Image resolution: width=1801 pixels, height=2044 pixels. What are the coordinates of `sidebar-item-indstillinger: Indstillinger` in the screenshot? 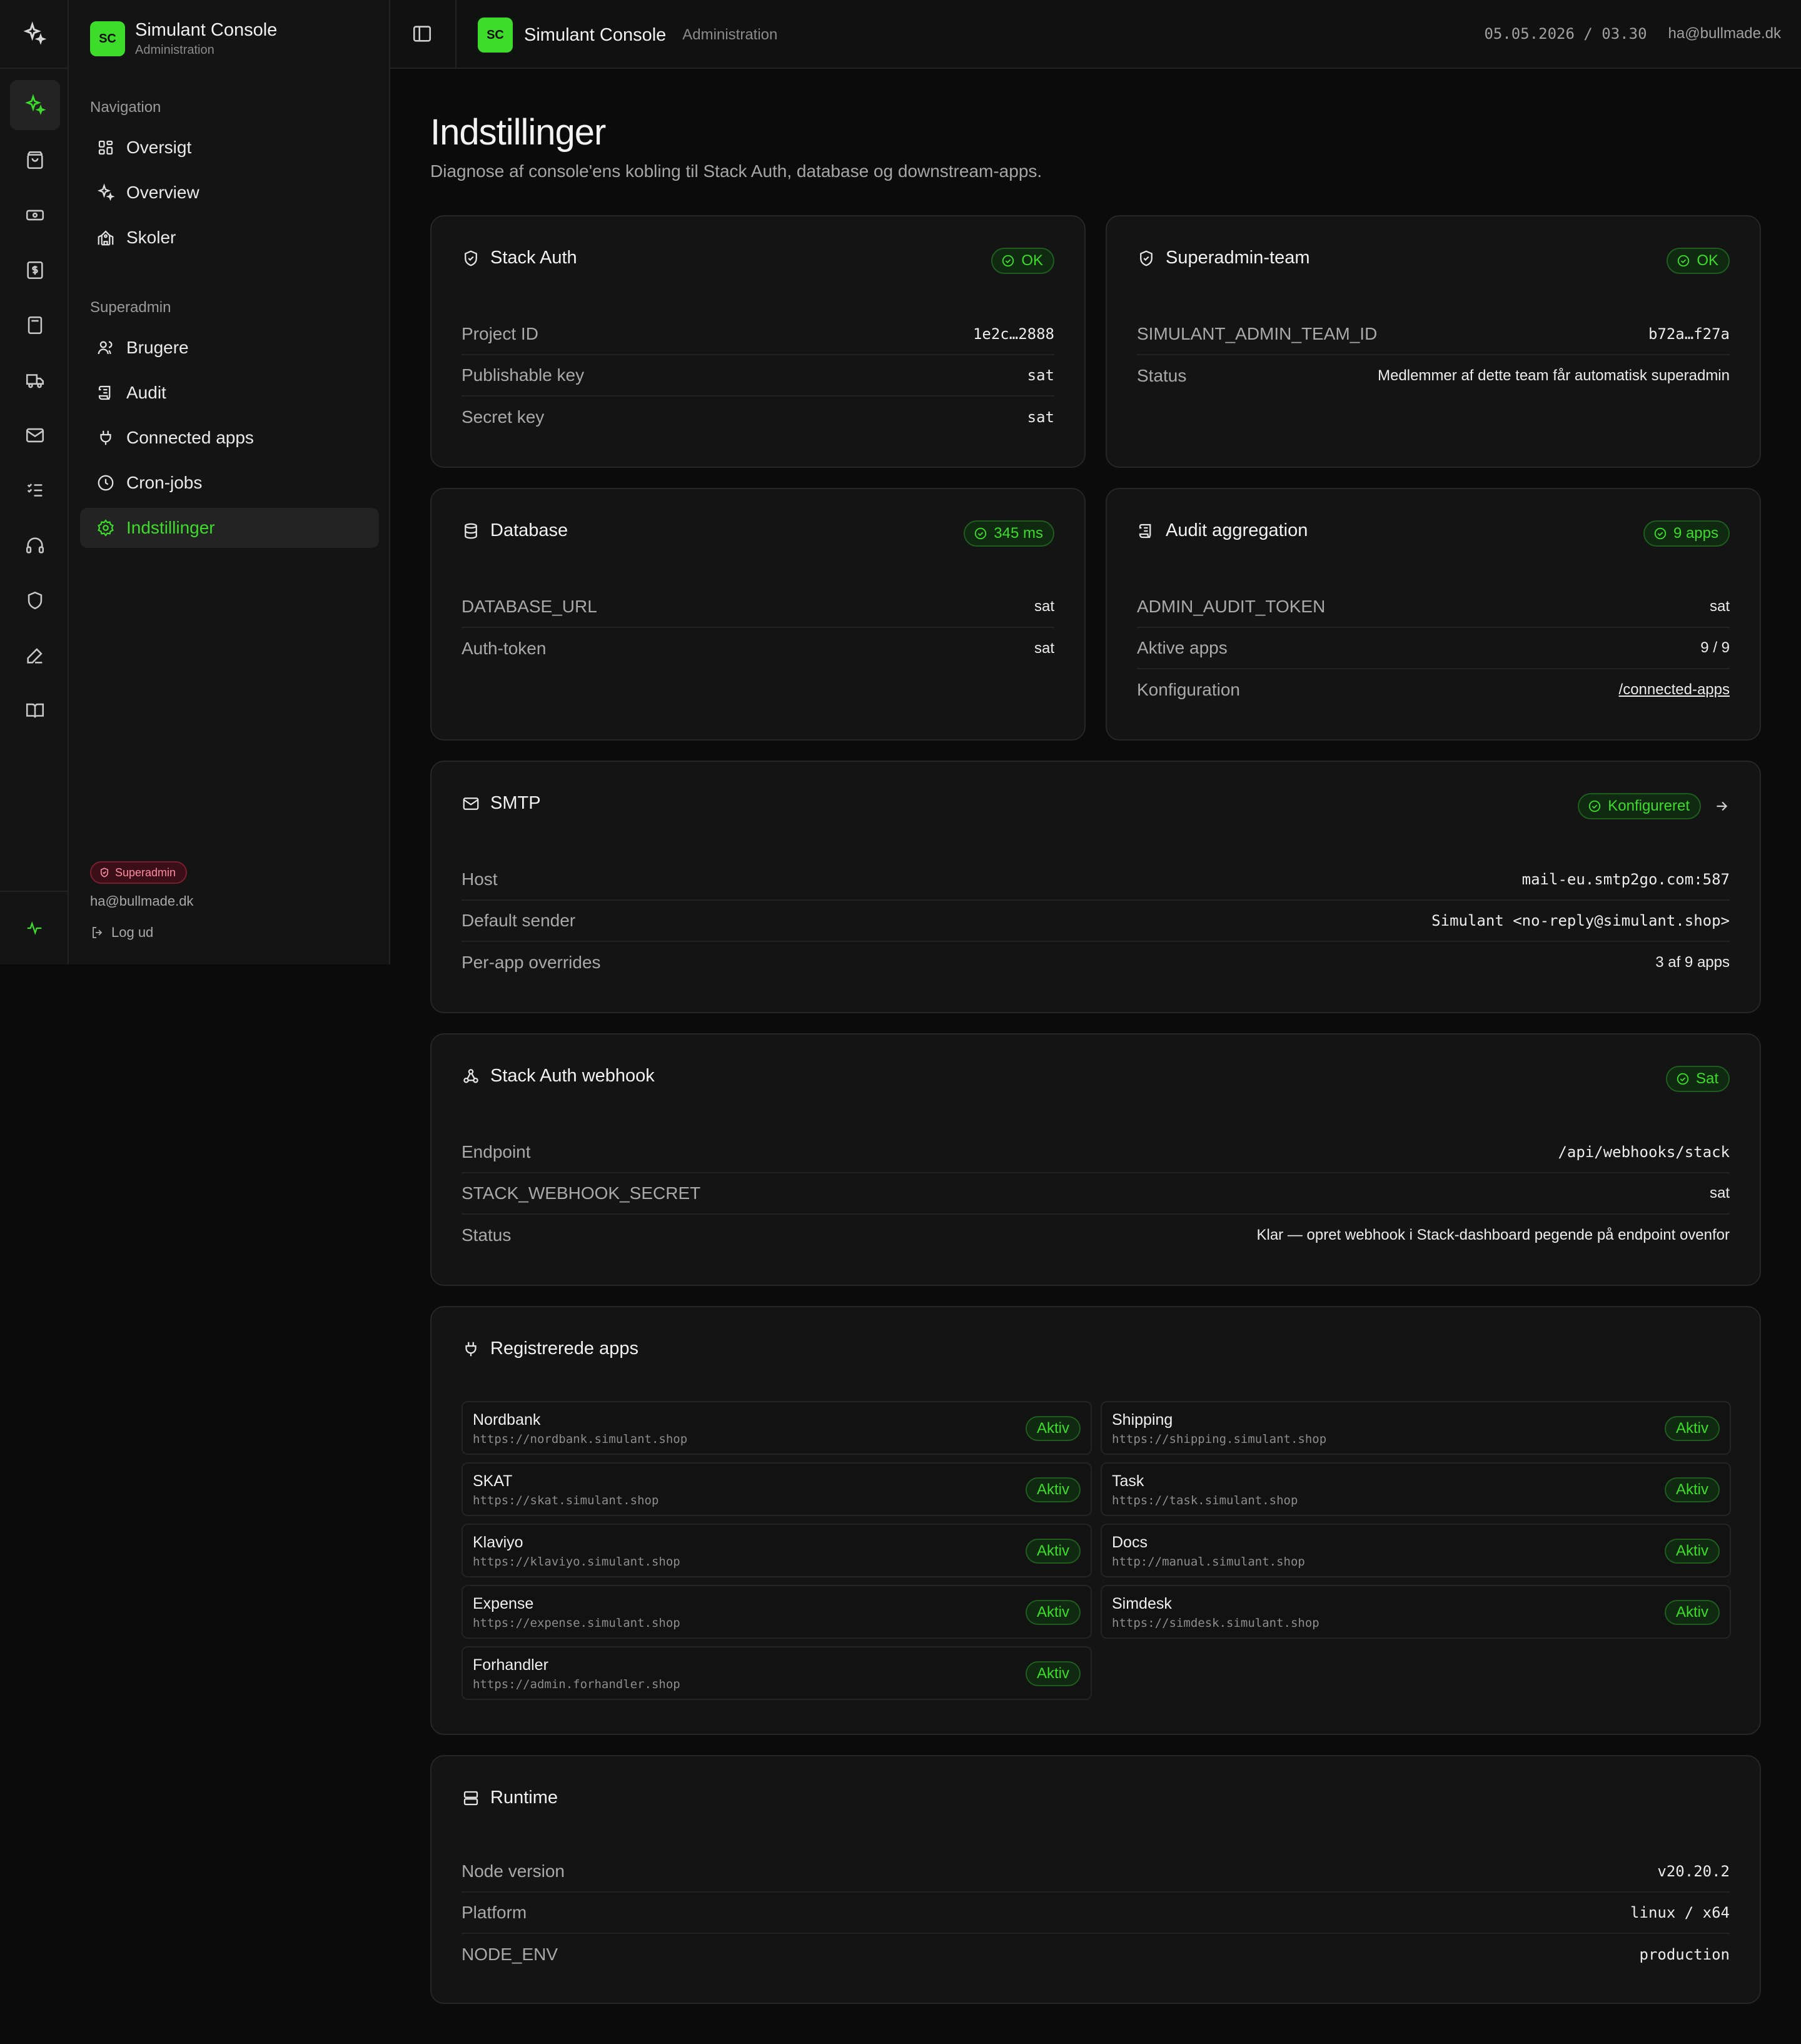 It's located at (229, 528).